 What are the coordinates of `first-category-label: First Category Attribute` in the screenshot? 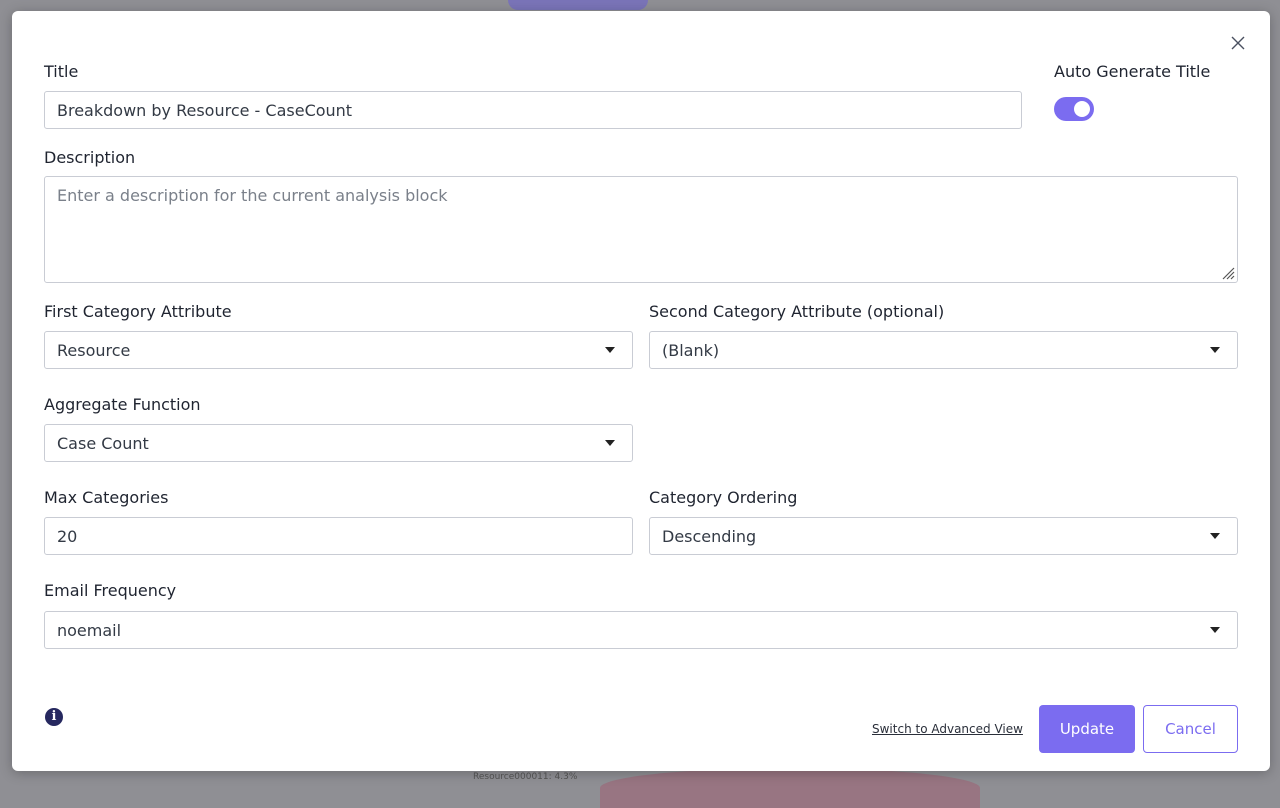 It's located at (138, 311).